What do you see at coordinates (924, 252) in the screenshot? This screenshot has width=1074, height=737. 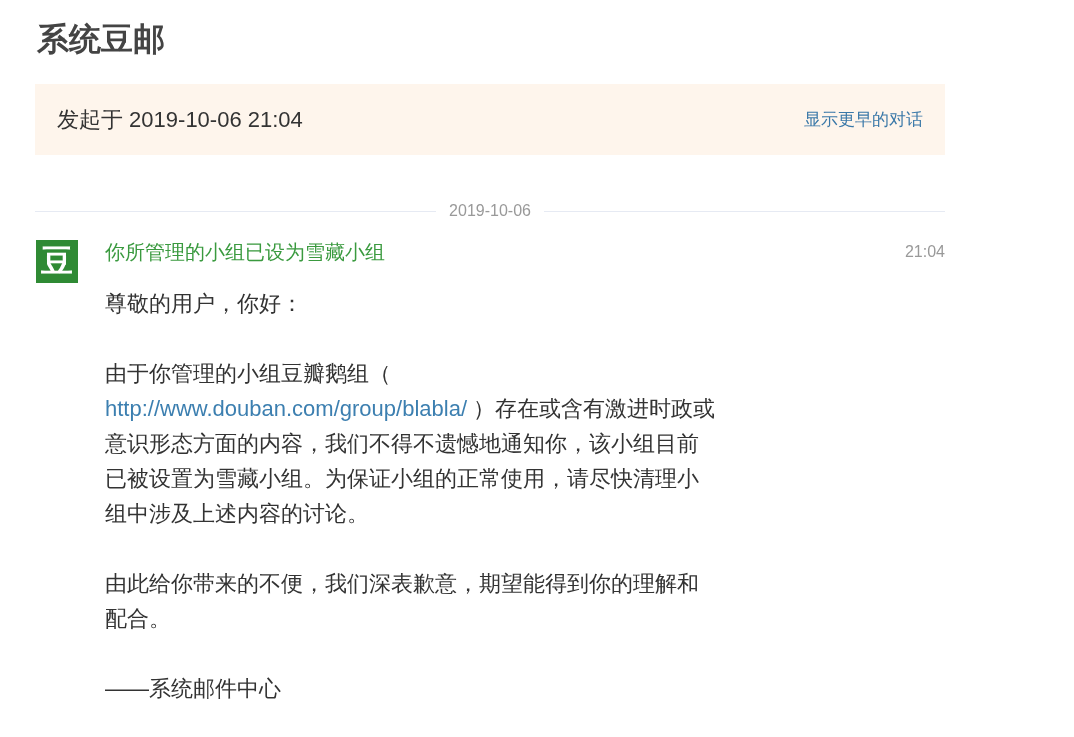 I see `message-time: 21:04` at bounding box center [924, 252].